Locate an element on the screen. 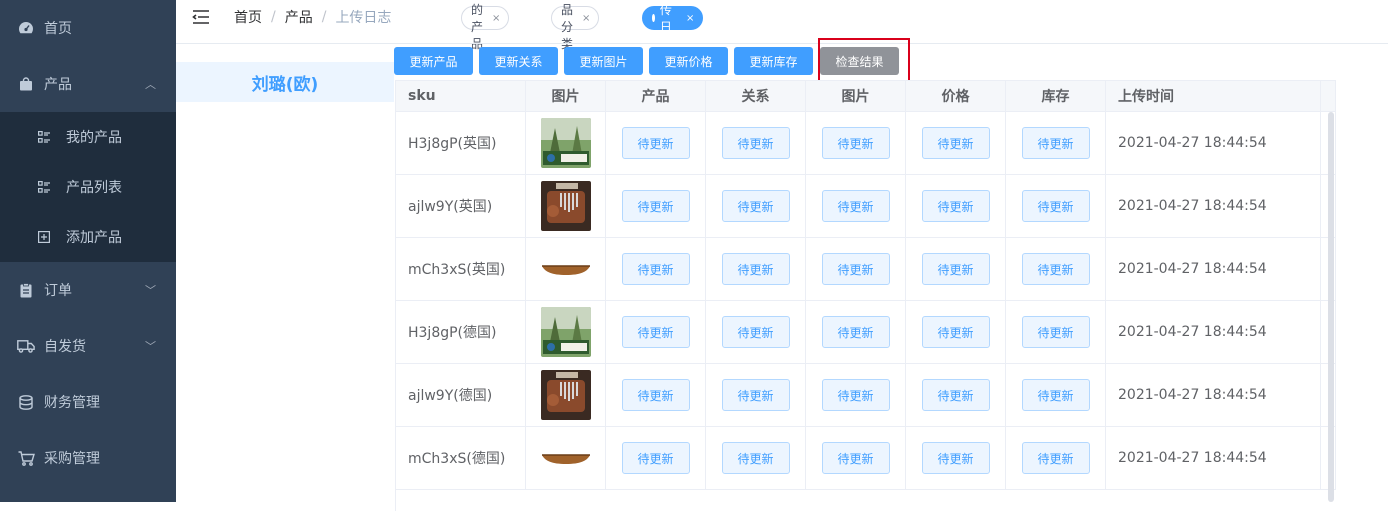  submenu-add-product-label: 添加产品 is located at coordinates (94, 238).